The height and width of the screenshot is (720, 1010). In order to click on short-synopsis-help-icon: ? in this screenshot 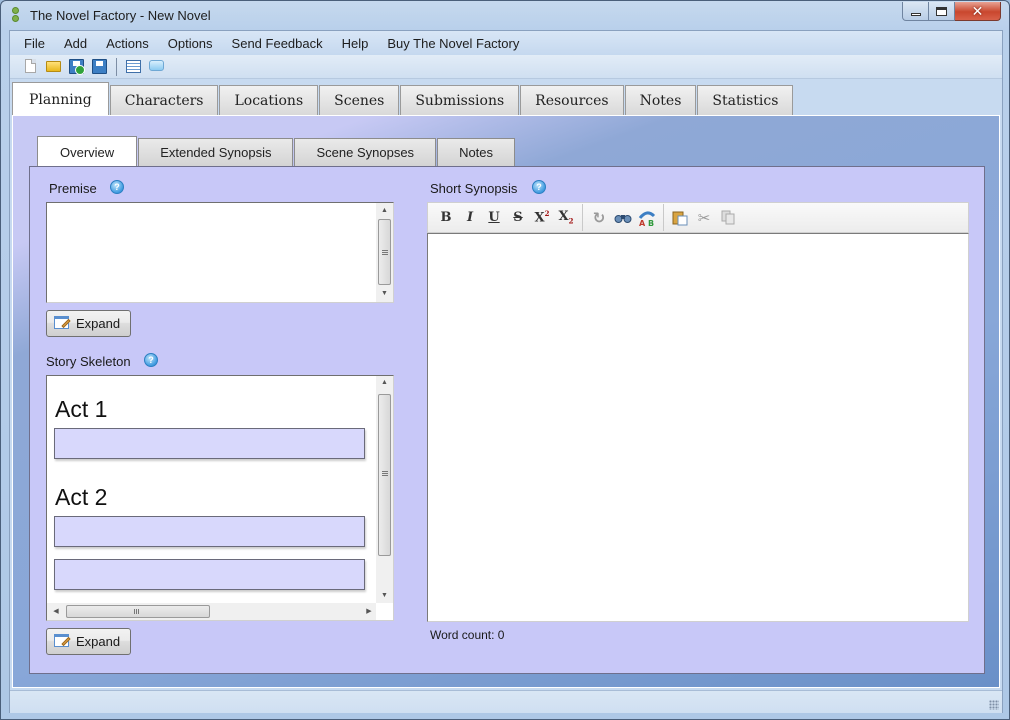, I will do `click(539, 187)`.